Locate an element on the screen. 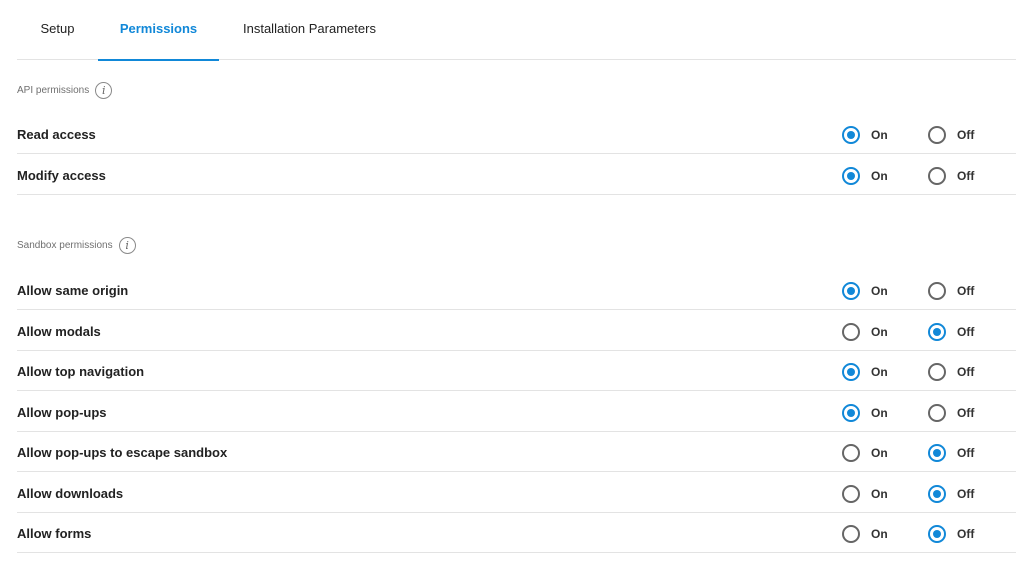 This screenshot has width=1034, height=582. permission-row: Allow top navigation On Off is located at coordinates (516, 371).